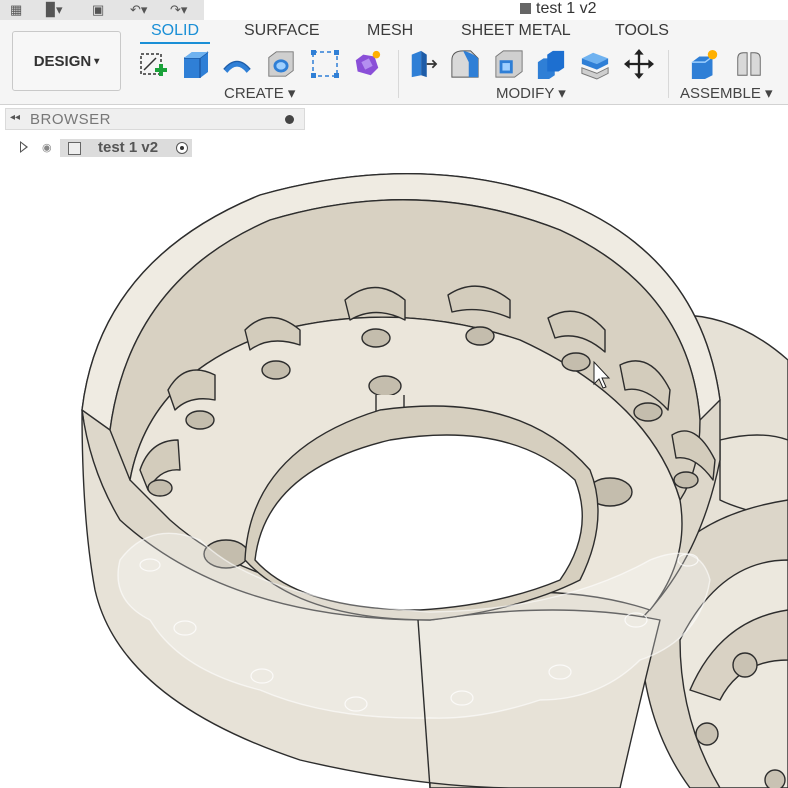  I want to click on eye-icon: ◉, so click(47, 147).